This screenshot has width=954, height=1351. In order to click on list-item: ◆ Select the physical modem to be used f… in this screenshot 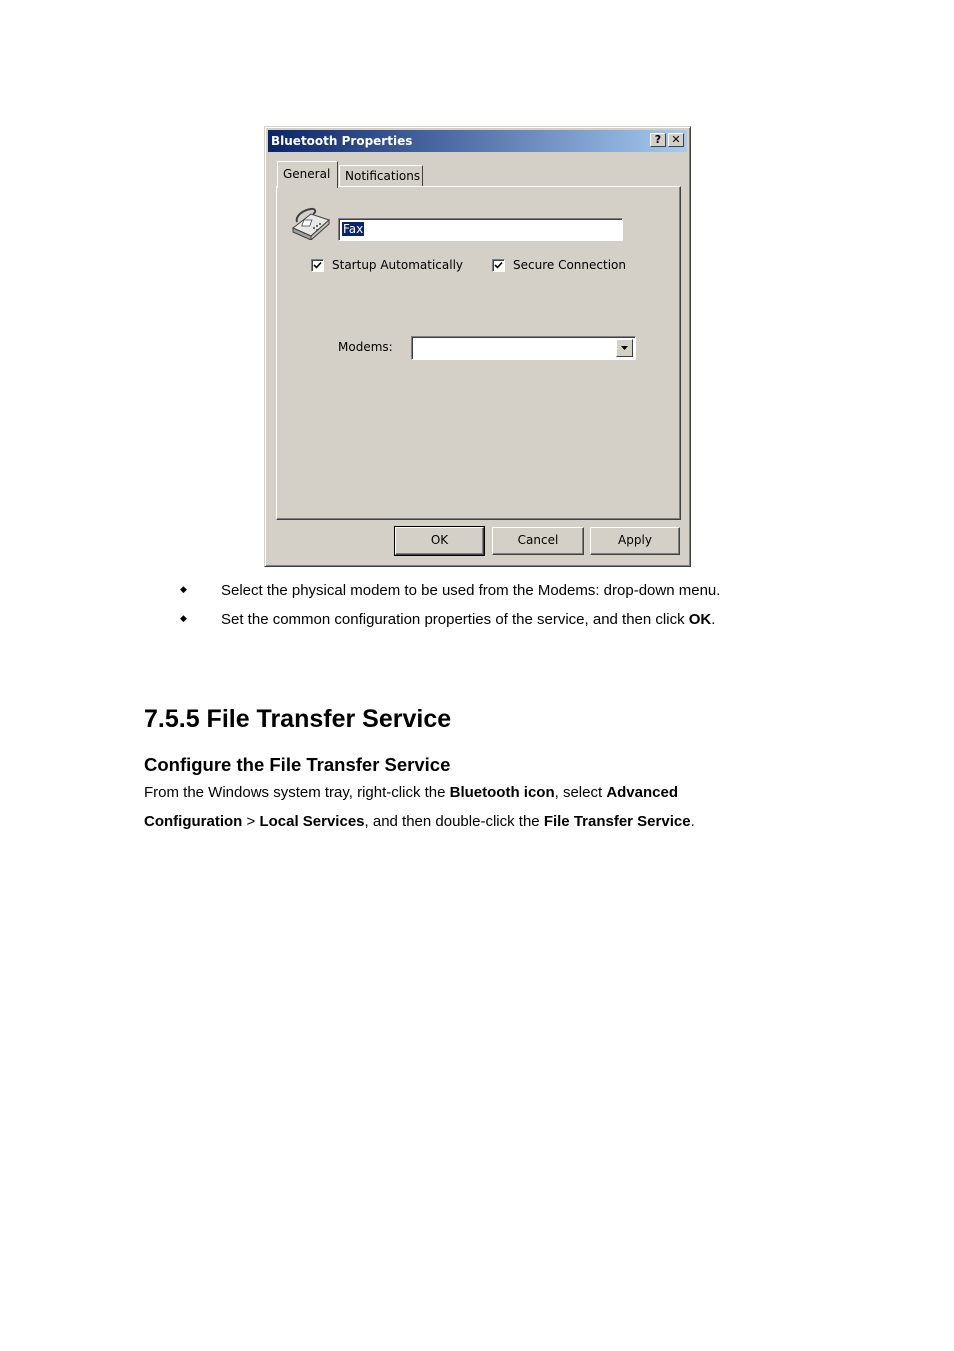, I will do `click(500, 592)`.